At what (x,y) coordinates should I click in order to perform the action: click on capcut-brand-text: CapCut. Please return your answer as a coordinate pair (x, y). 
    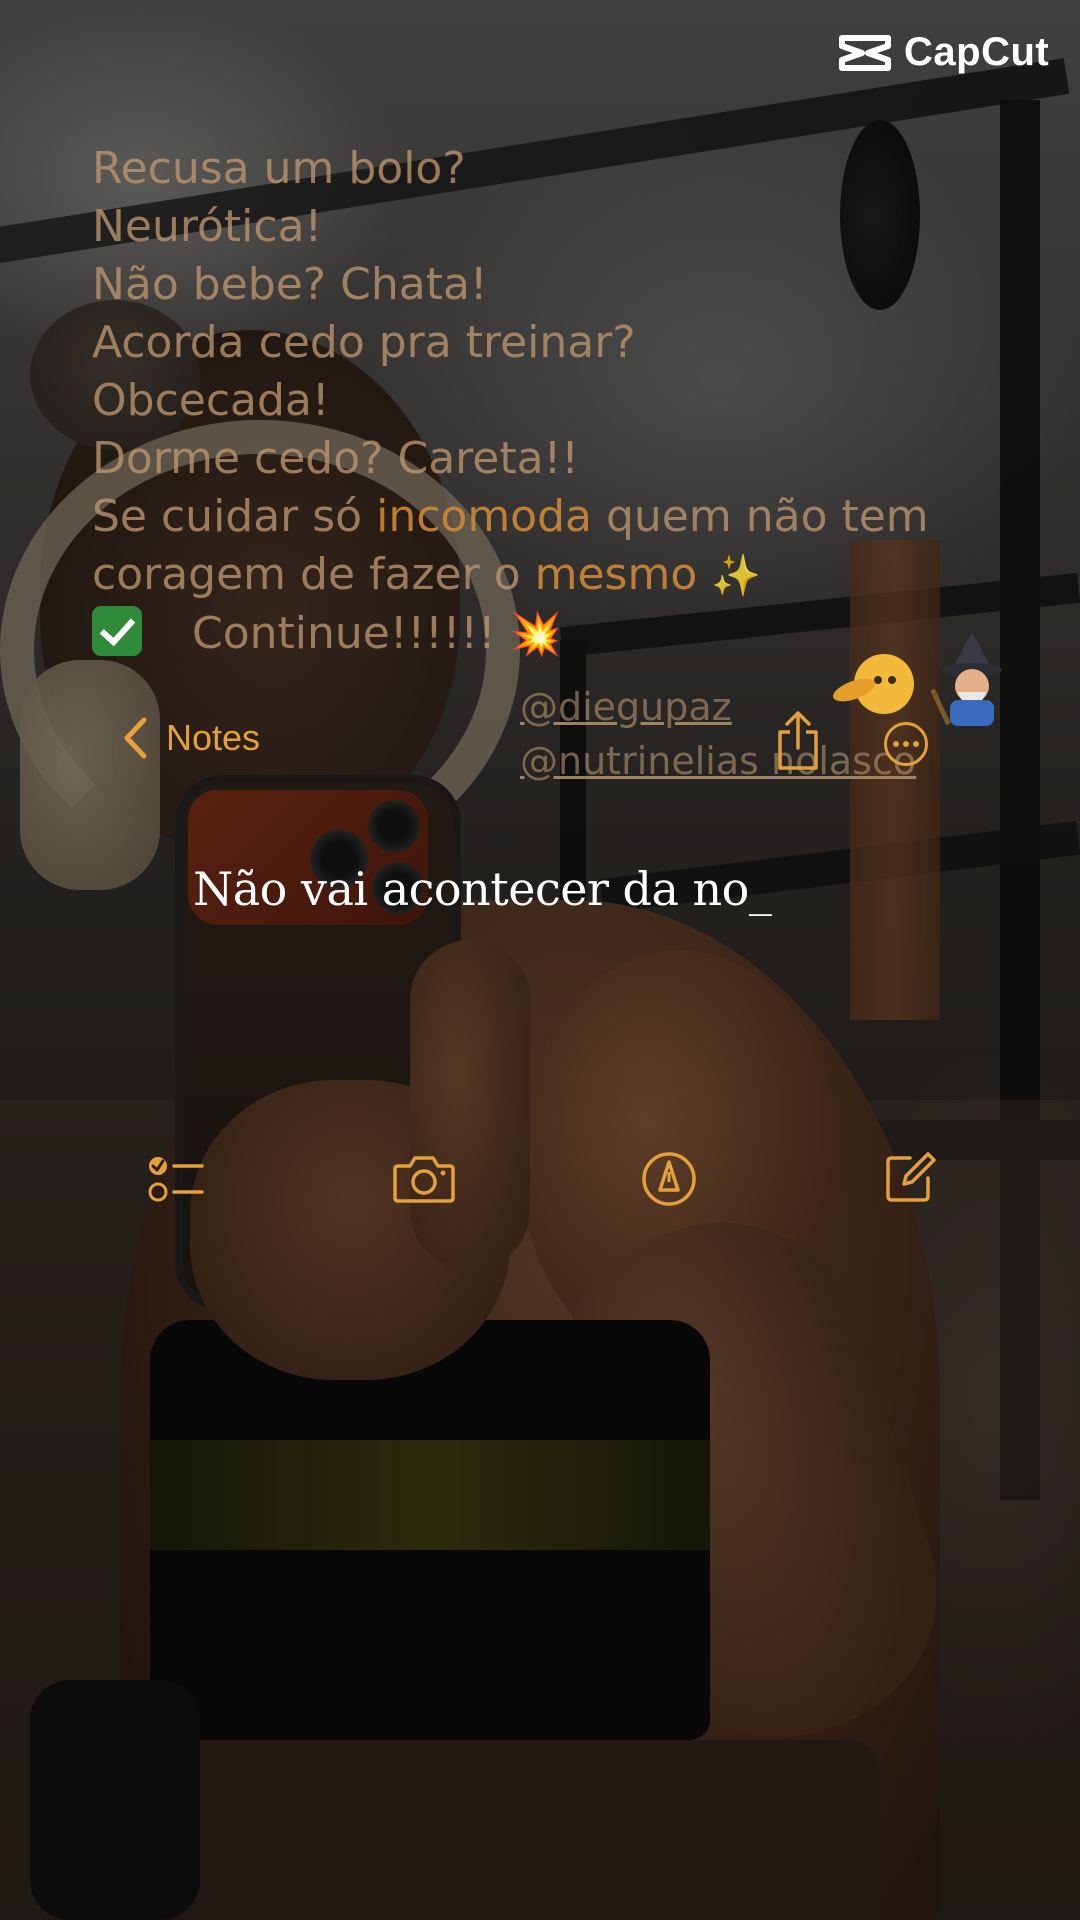
    Looking at the image, I should click on (977, 52).